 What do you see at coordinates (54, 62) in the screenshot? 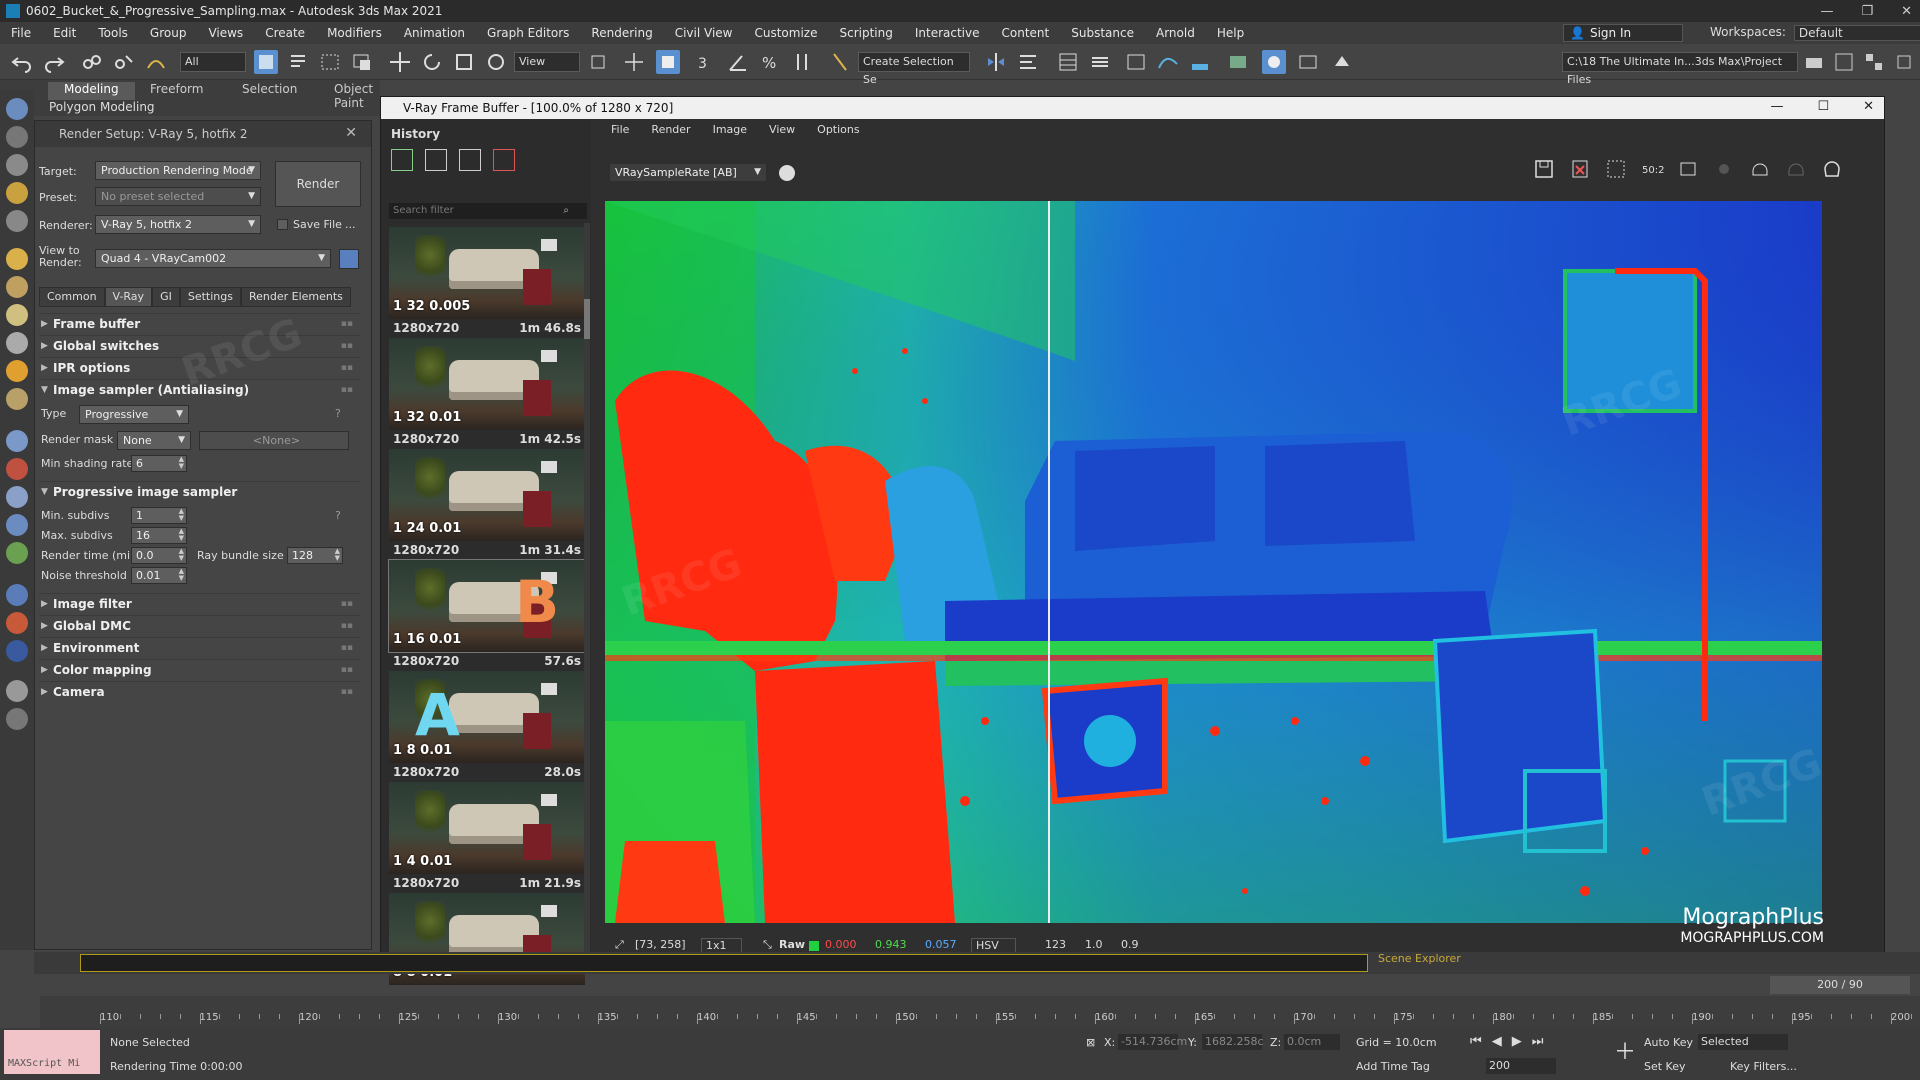
I see `redo-icon` at bounding box center [54, 62].